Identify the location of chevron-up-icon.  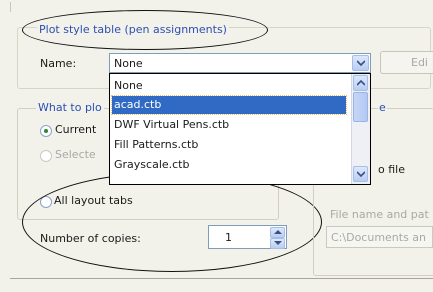
(361, 83).